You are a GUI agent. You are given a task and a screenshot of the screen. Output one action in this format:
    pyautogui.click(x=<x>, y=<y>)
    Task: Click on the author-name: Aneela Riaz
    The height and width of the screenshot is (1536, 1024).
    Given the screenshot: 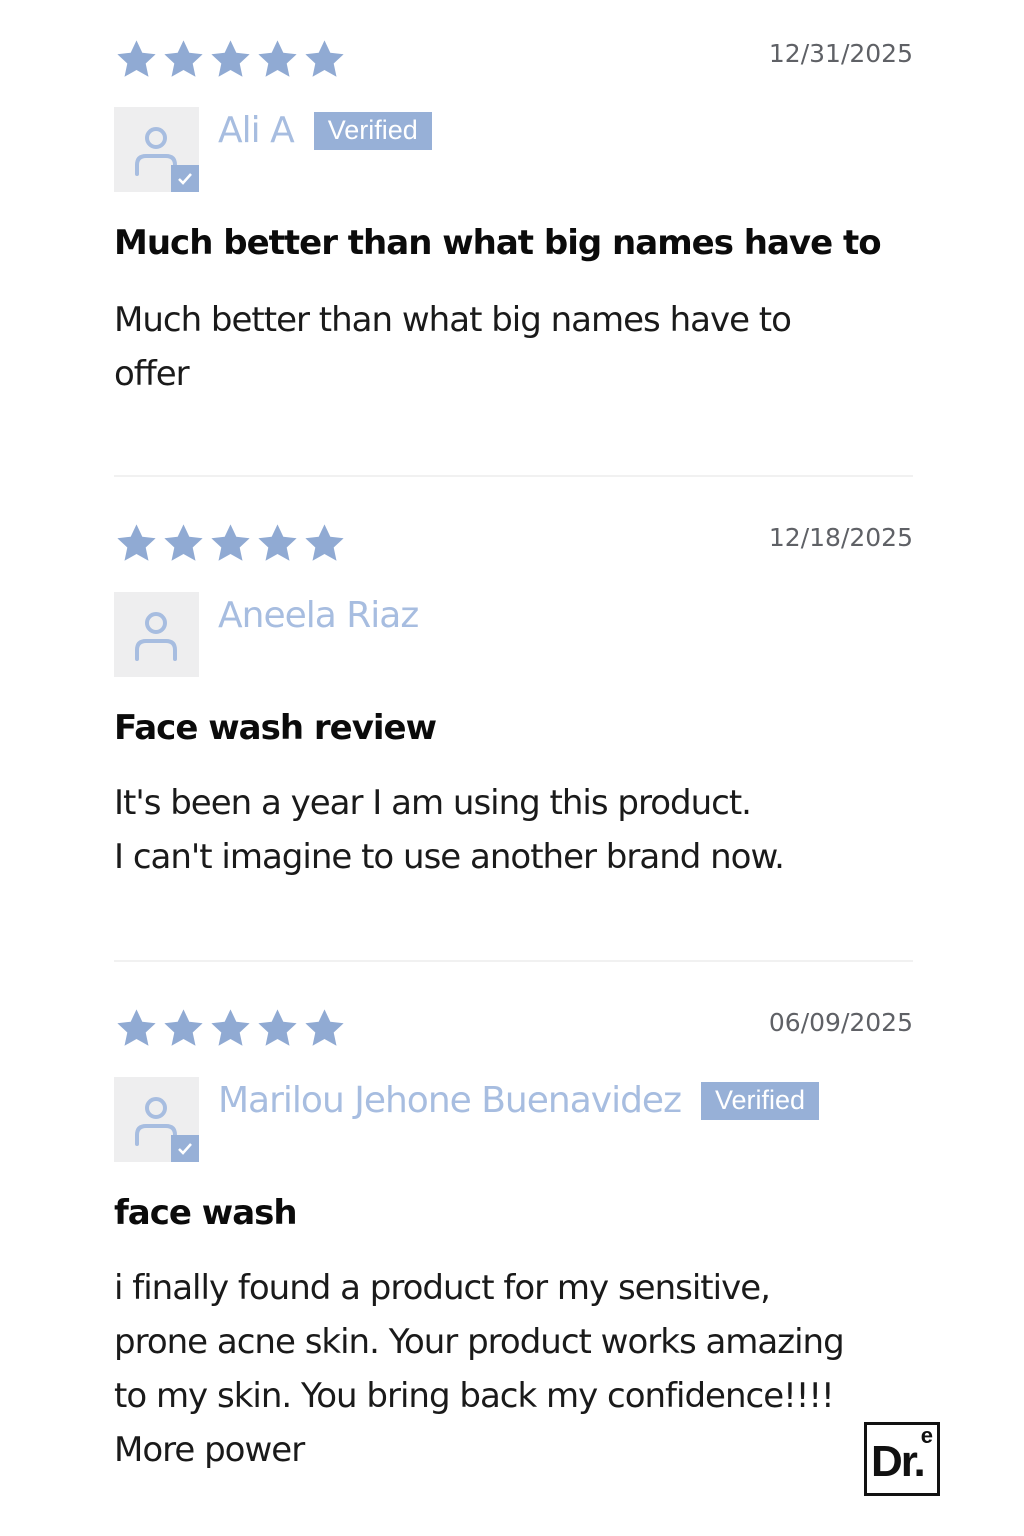 What is the action you would take?
    pyautogui.click(x=318, y=615)
    